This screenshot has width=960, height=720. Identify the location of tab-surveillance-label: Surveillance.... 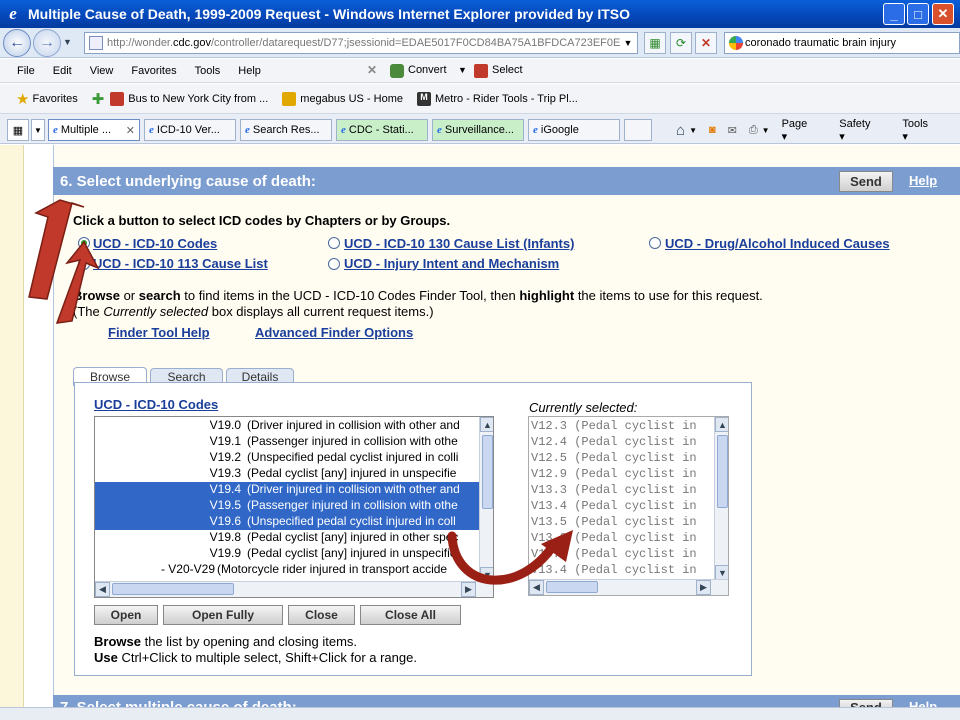
(479, 130).